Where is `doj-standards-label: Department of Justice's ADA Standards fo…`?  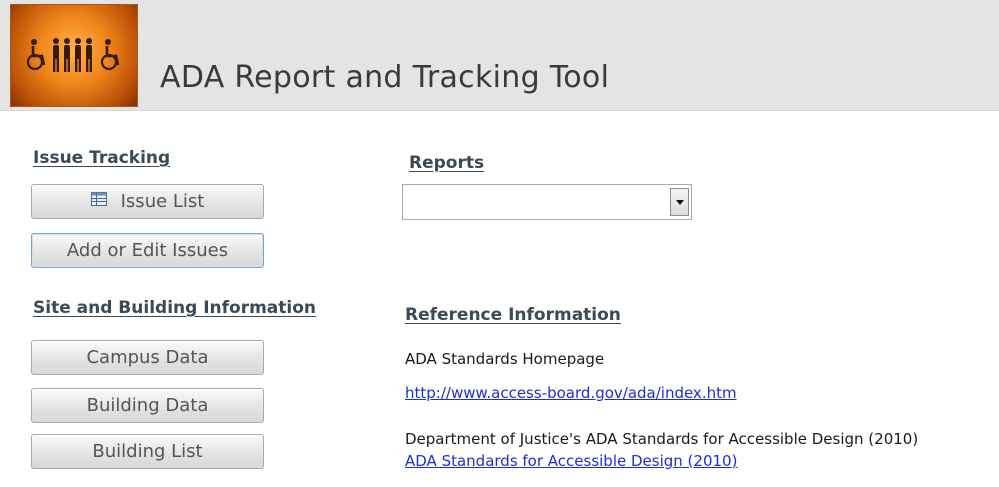
doj-standards-label: Department of Justice's ADA Standards fo… is located at coordinates (662, 439).